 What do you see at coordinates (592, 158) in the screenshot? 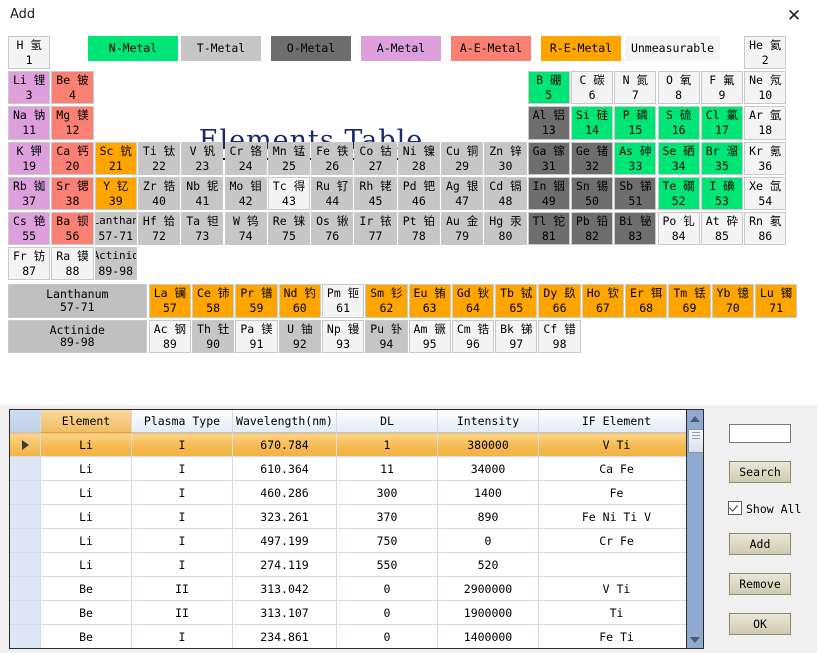
I see `element-cell-ge: Ge 锗 32` at bounding box center [592, 158].